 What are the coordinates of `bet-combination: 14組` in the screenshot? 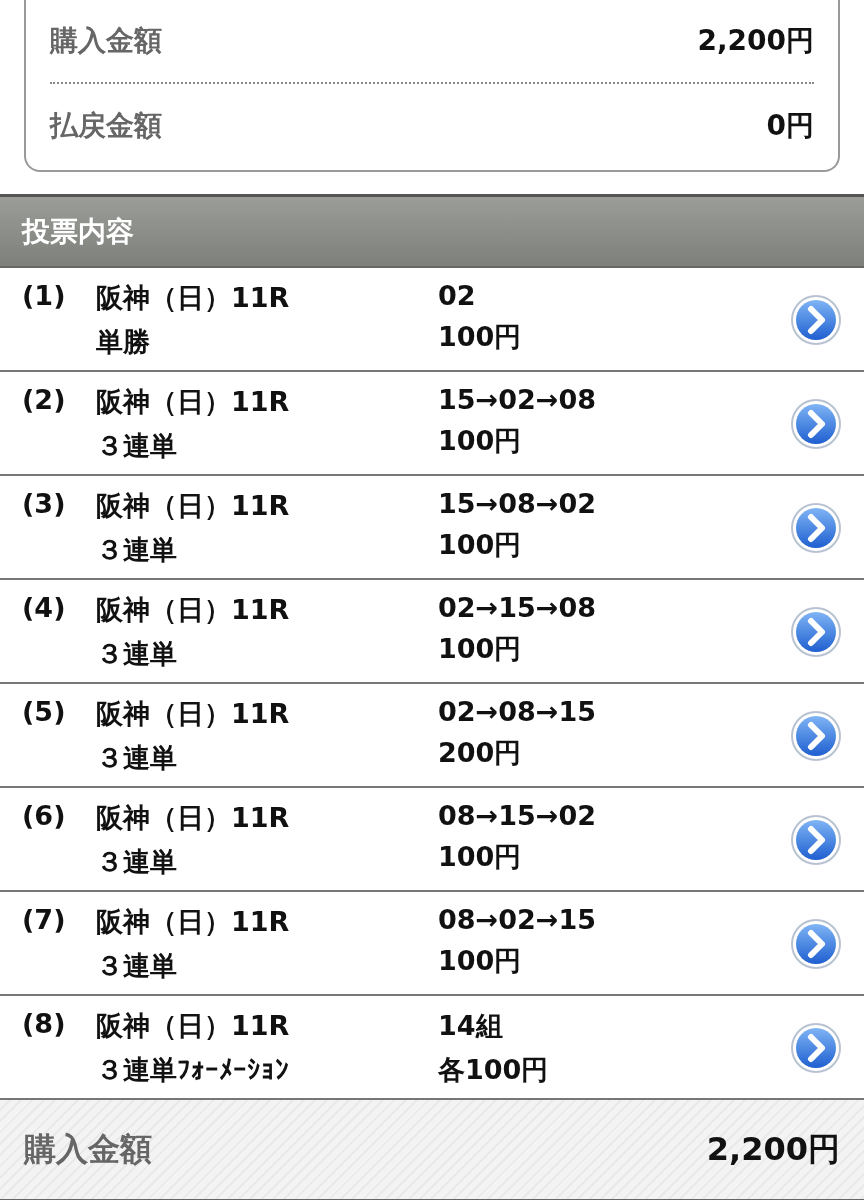 It's located at (471, 1026).